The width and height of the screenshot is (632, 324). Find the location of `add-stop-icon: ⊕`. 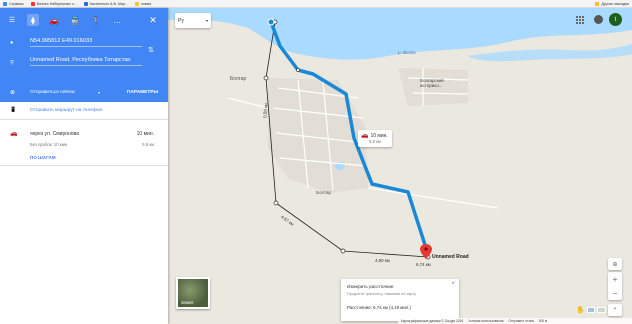

add-stop-icon: ⊕ is located at coordinates (12, 92).